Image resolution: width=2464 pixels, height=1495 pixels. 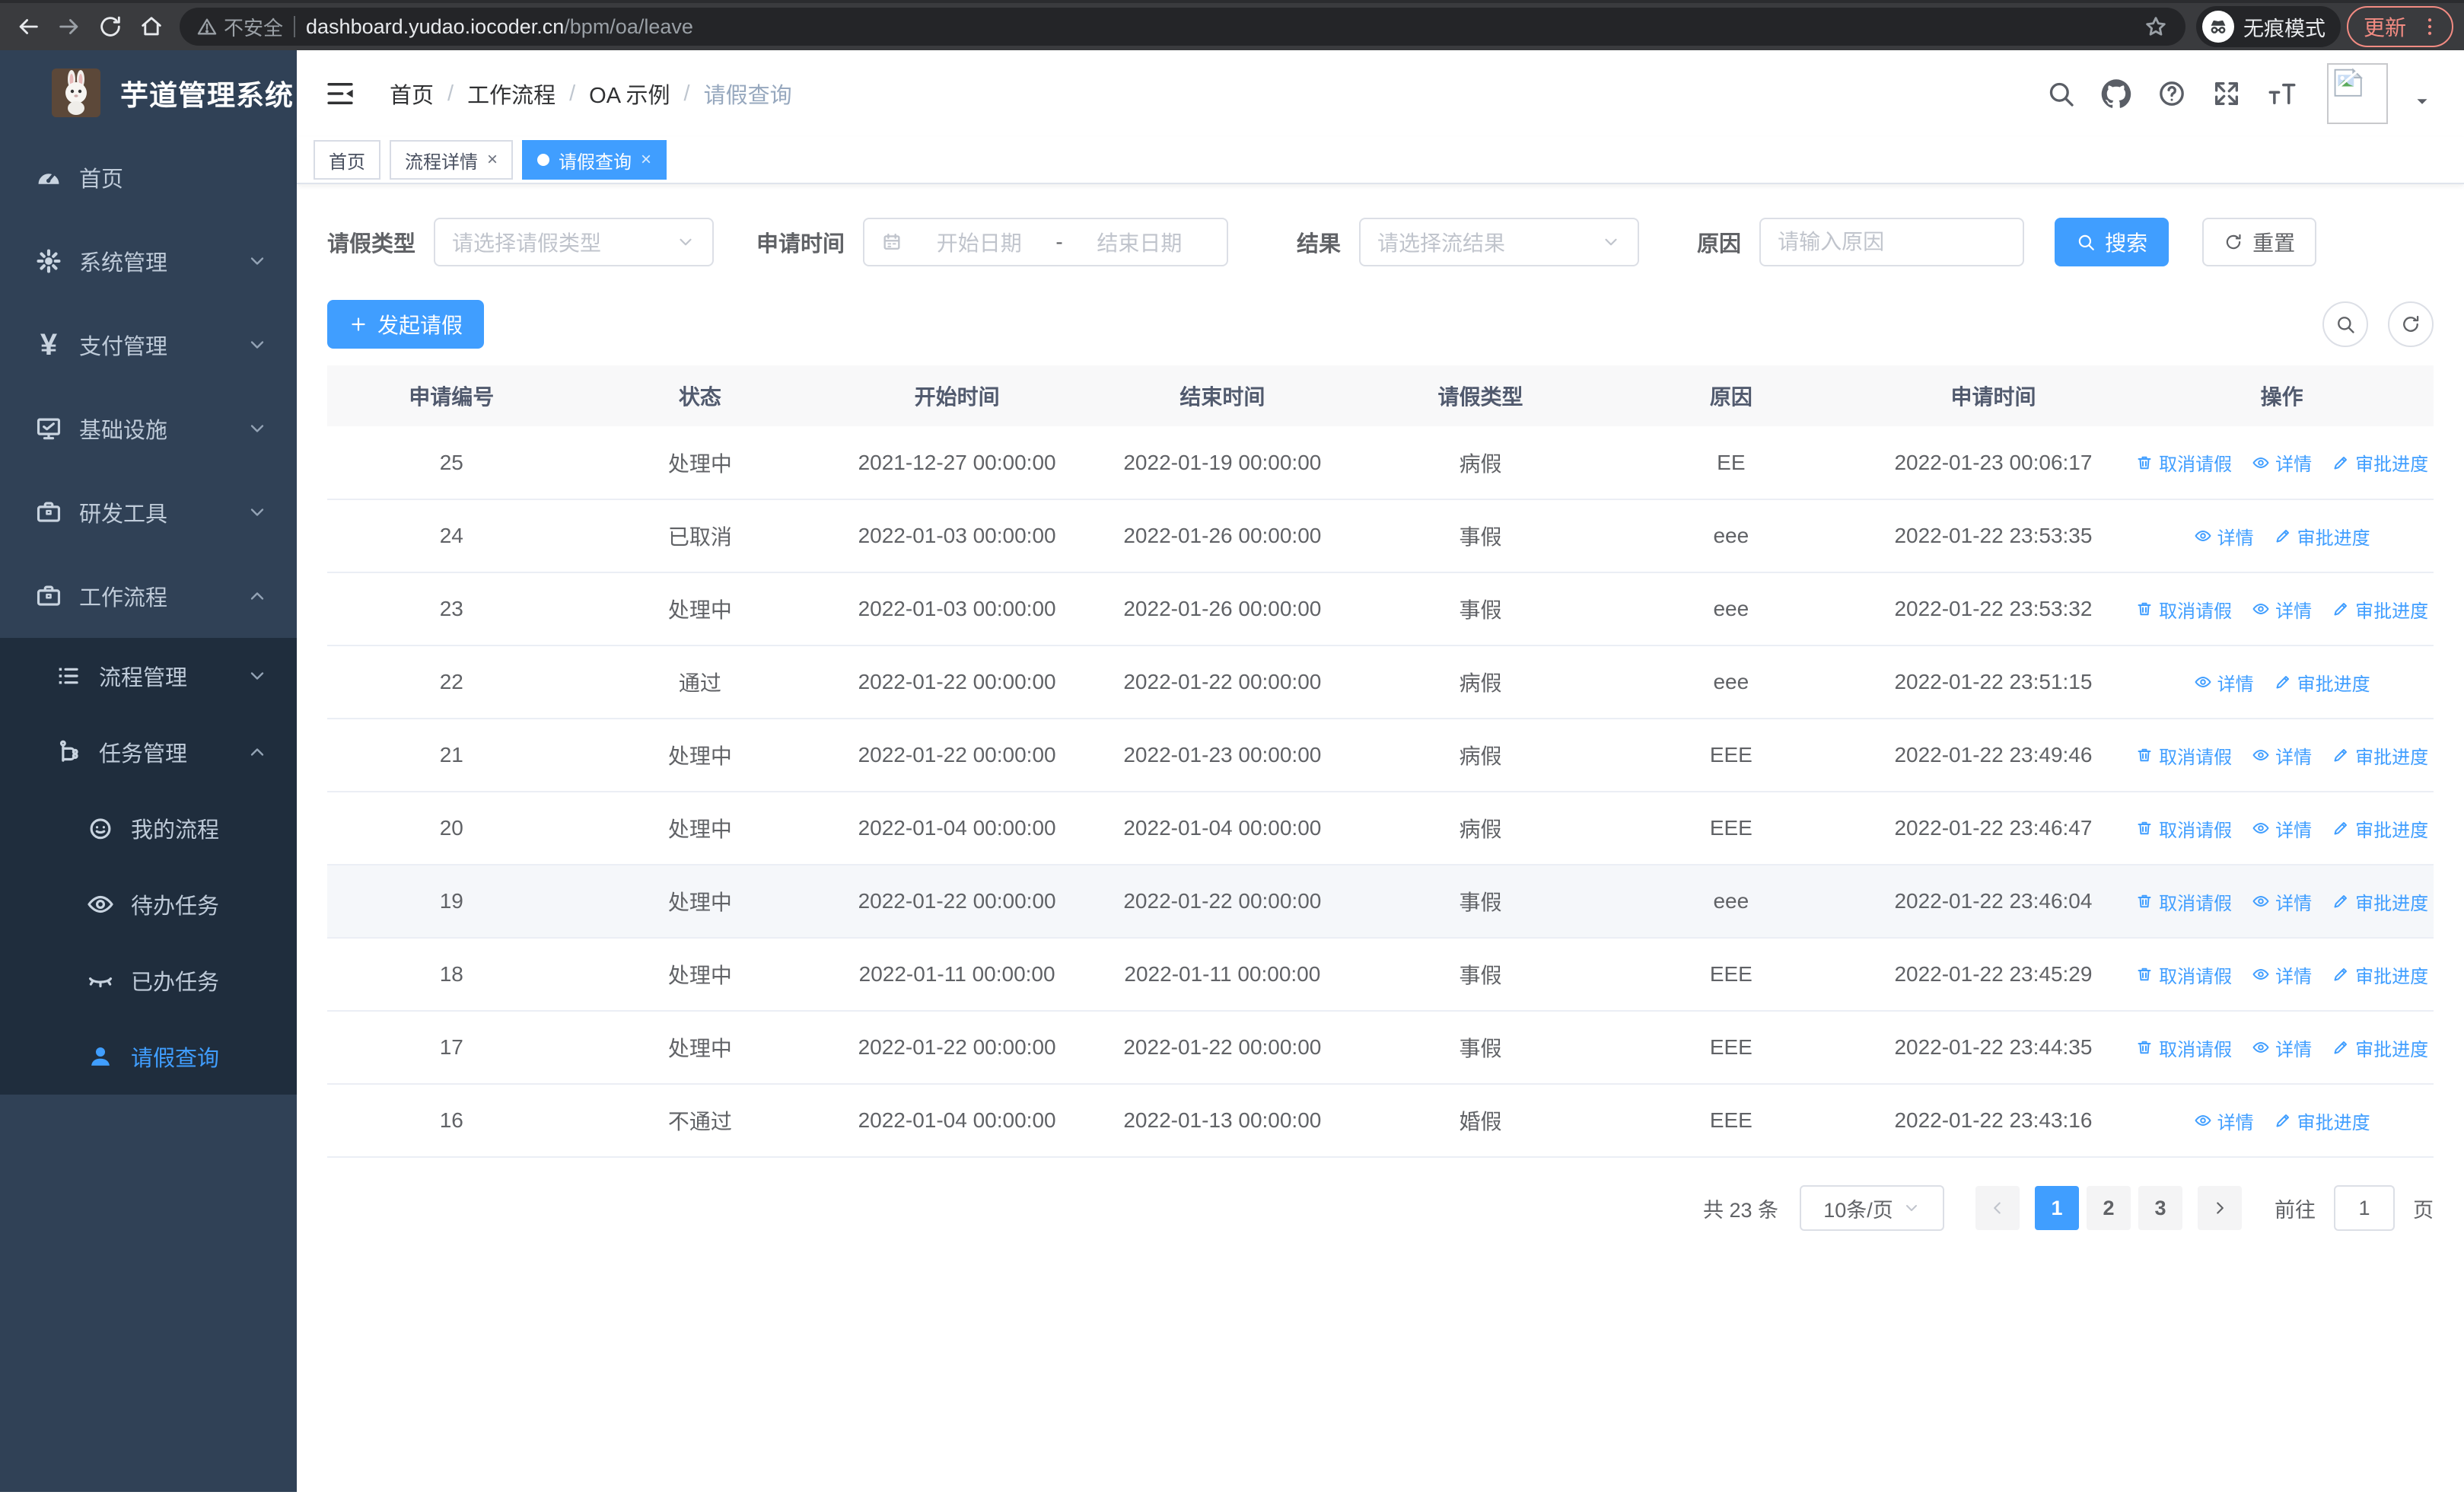 What do you see at coordinates (148, 429) in the screenshot?
I see `sidebar-item-基础设施: 基础设施` at bounding box center [148, 429].